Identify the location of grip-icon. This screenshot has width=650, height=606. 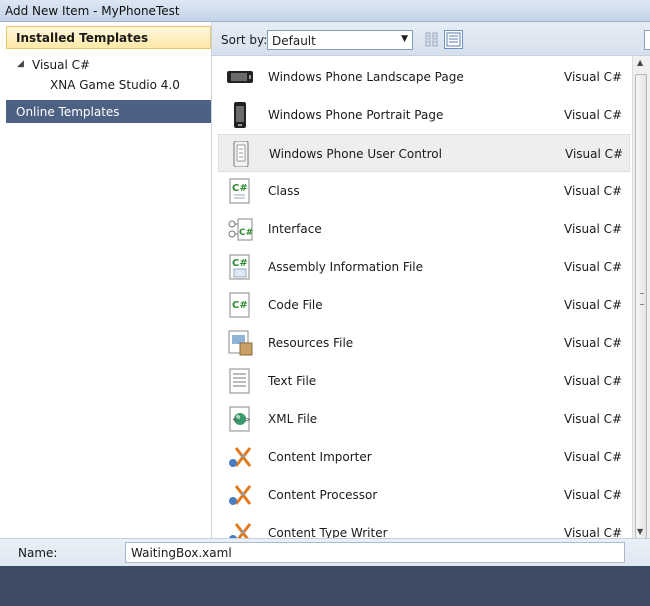
(642, 299).